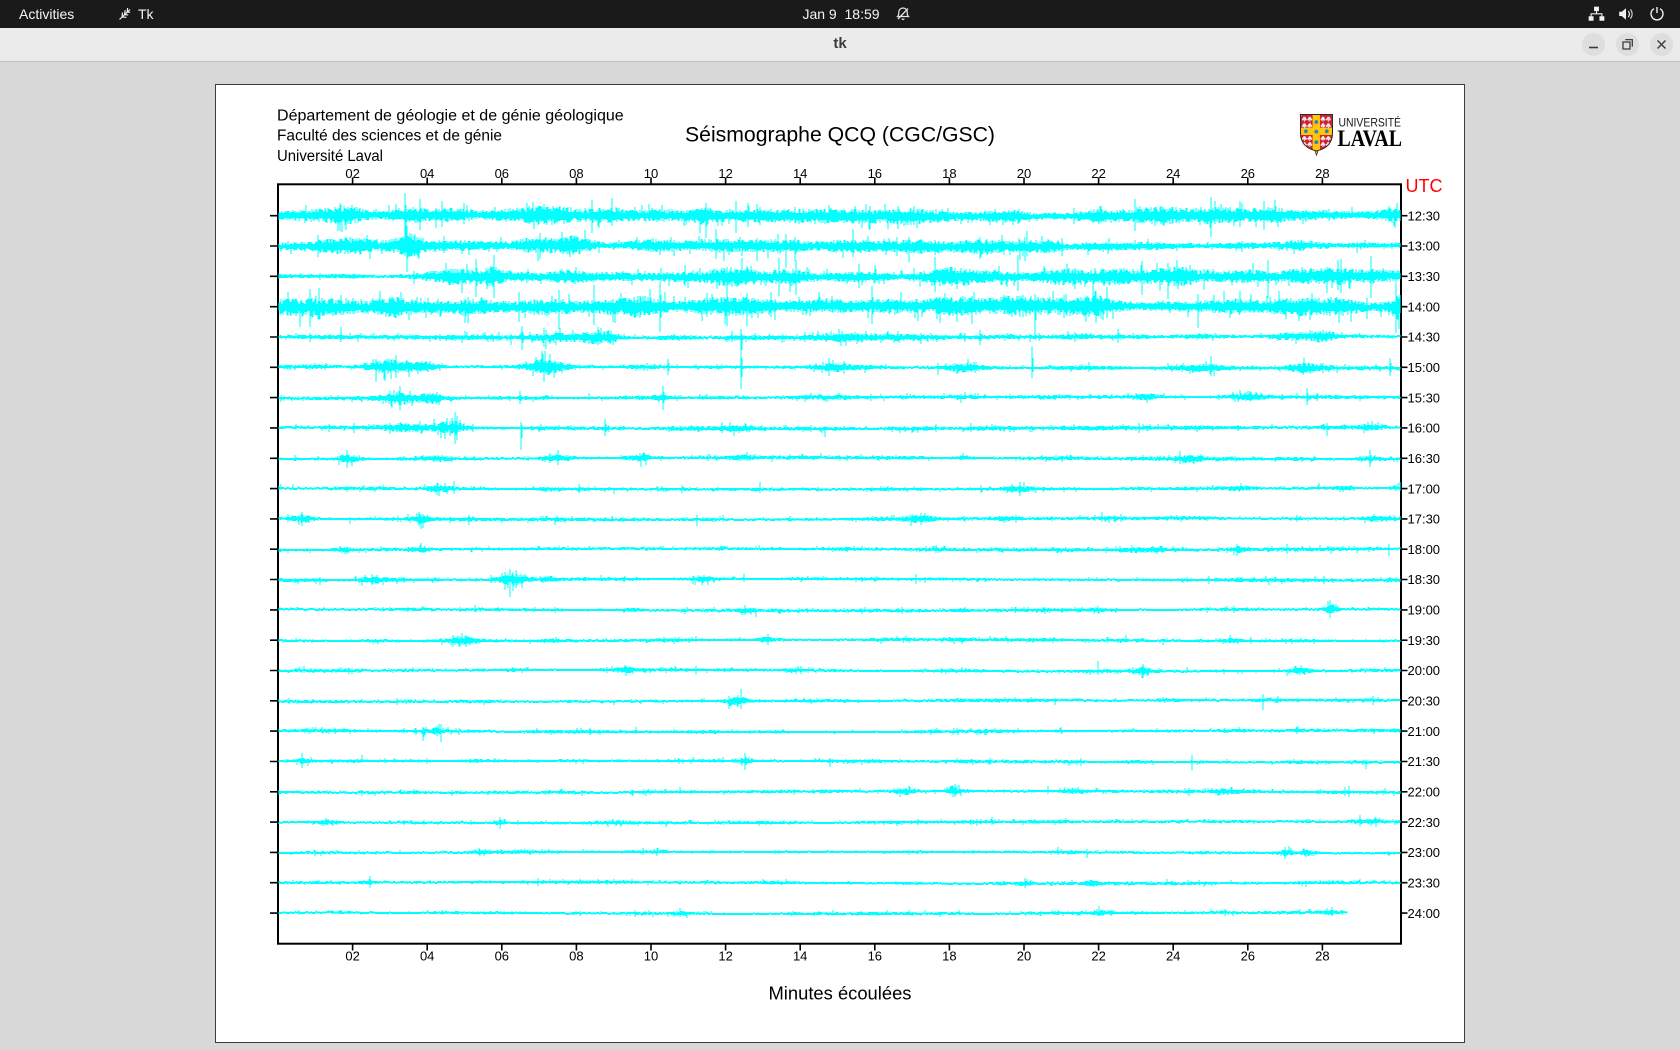 This screenshot has height=1050, width=1680. I want to click on svg-text: 16:30, so click(1424, 458).